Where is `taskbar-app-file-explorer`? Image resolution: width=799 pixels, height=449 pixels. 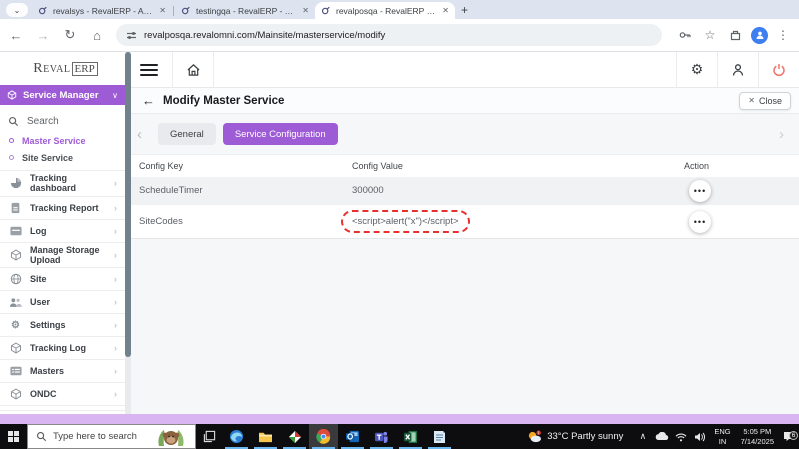 taskbar-app-file-explorer is located at coordinates (265, 436).